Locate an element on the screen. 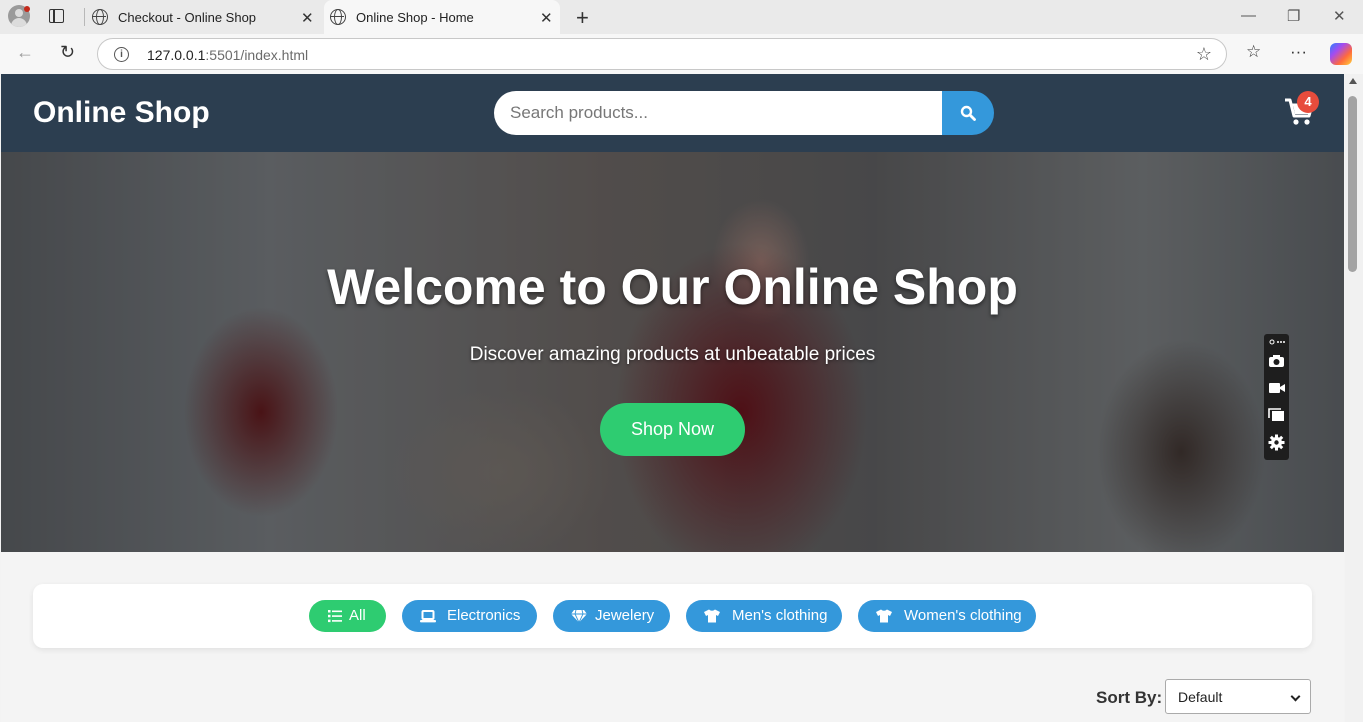 This screenshot has height=722, width=1363. tab-home: Online Shop - Home ✕ is located at coordinates (442, 17).